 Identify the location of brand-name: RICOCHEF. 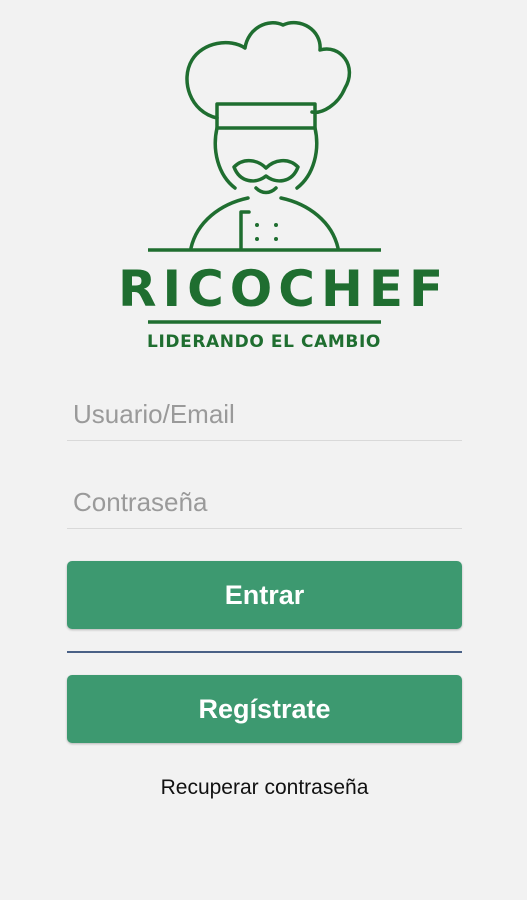
(284, 289).